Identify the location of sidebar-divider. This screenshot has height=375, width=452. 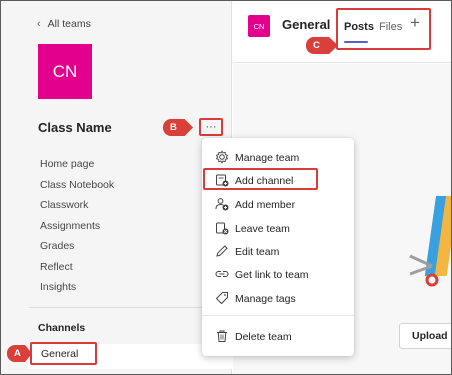
(125, 307).